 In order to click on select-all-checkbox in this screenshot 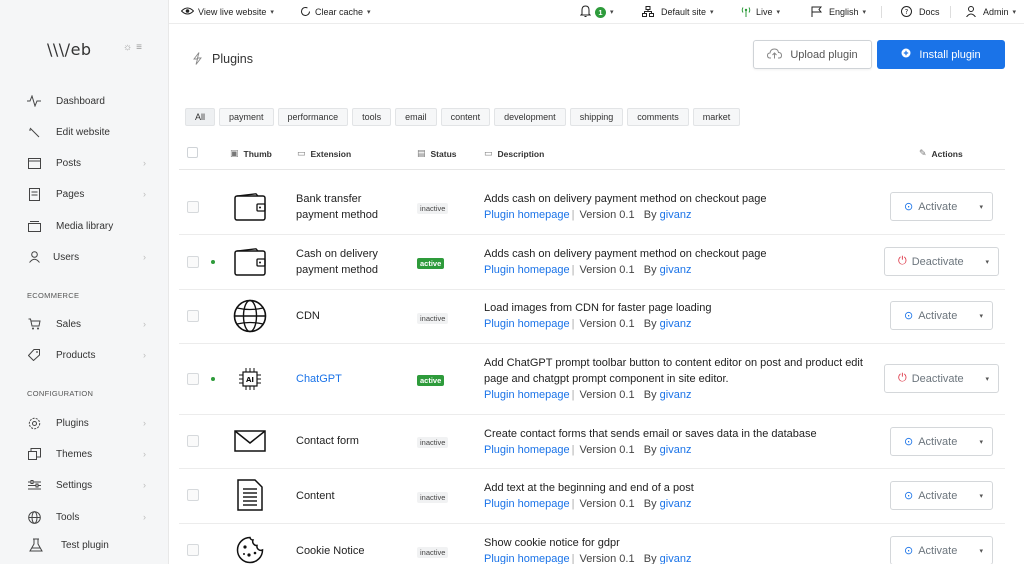, I will do `click(192, 152)`.